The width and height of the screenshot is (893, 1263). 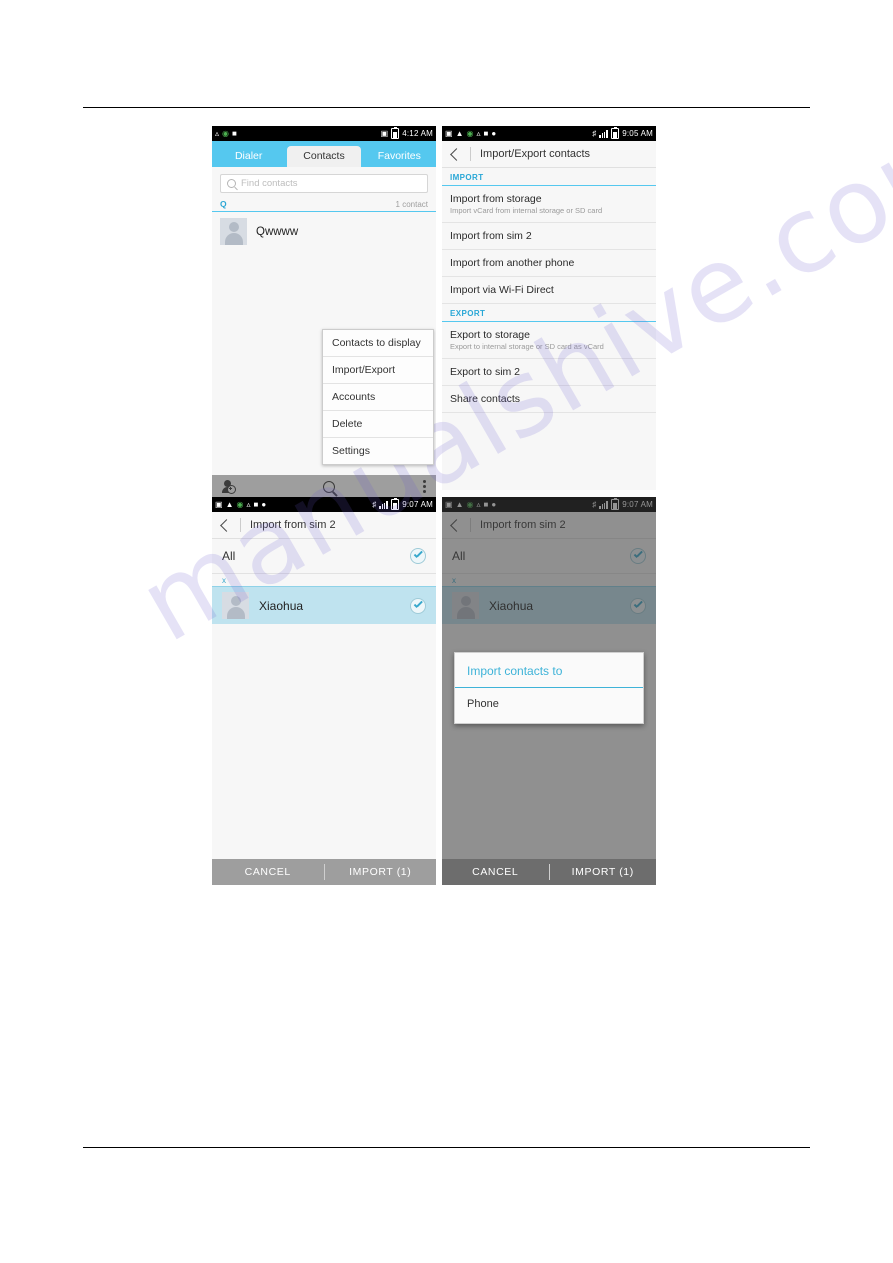 What do you see at coordinates (446, 107) in the screenshot?
I see `page-header-rule` at bounding box center [446, 107].